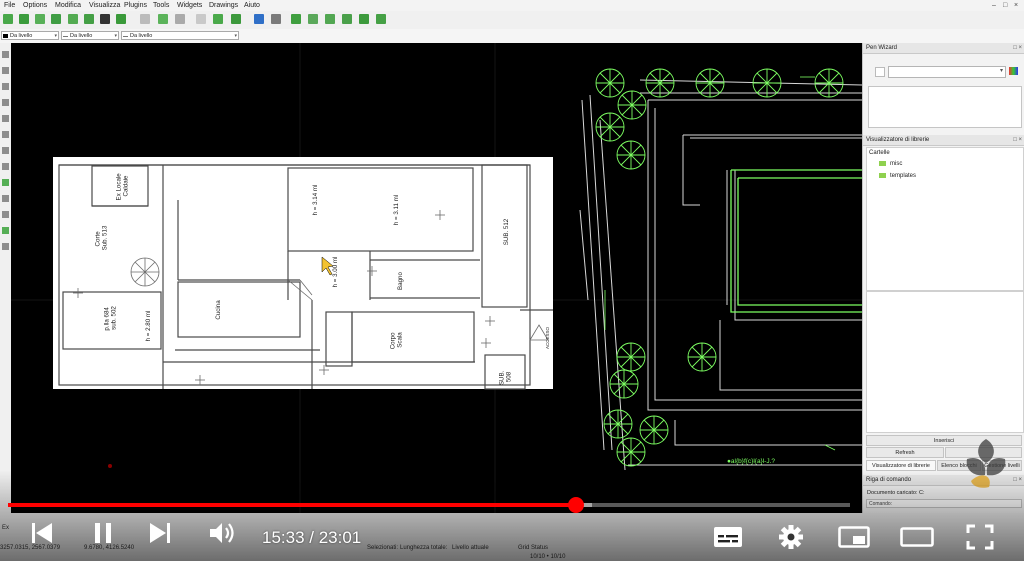 The image size is (1024, 561). I want to click on block-tool-icon, so click(5, 246).